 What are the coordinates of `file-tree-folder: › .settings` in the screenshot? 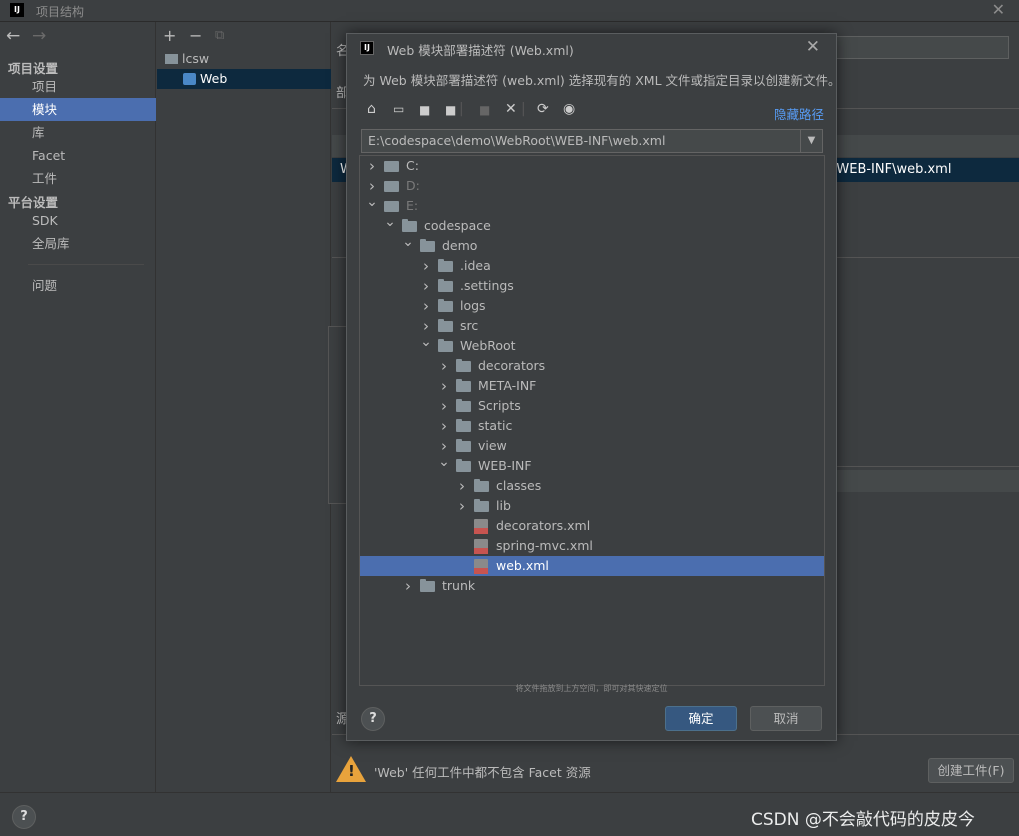 It's located at (592, 286).